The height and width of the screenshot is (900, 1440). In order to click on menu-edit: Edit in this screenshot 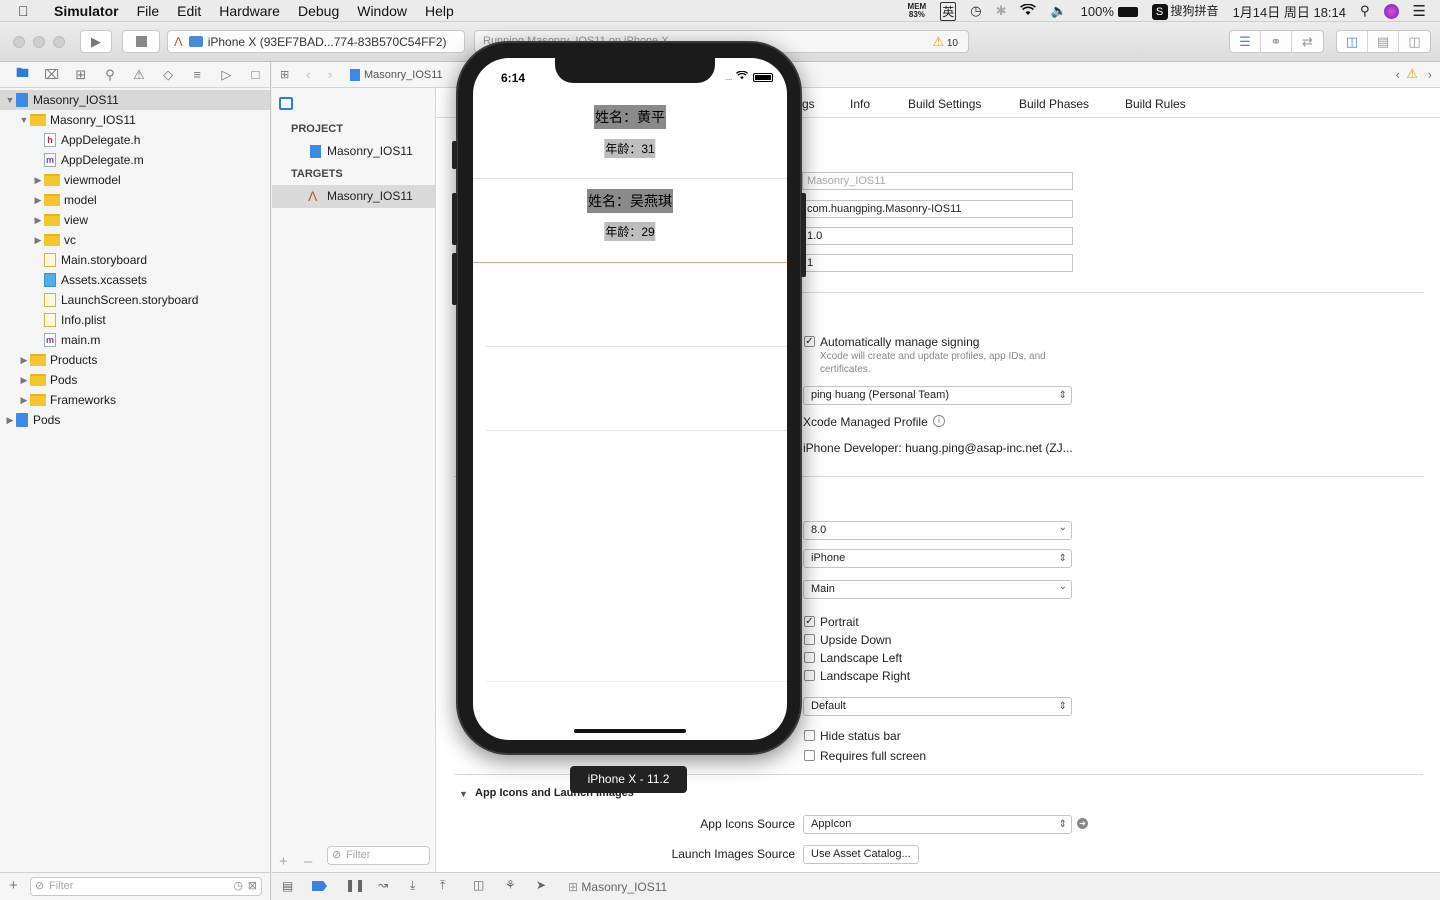, I will do `click(189, 11)`.